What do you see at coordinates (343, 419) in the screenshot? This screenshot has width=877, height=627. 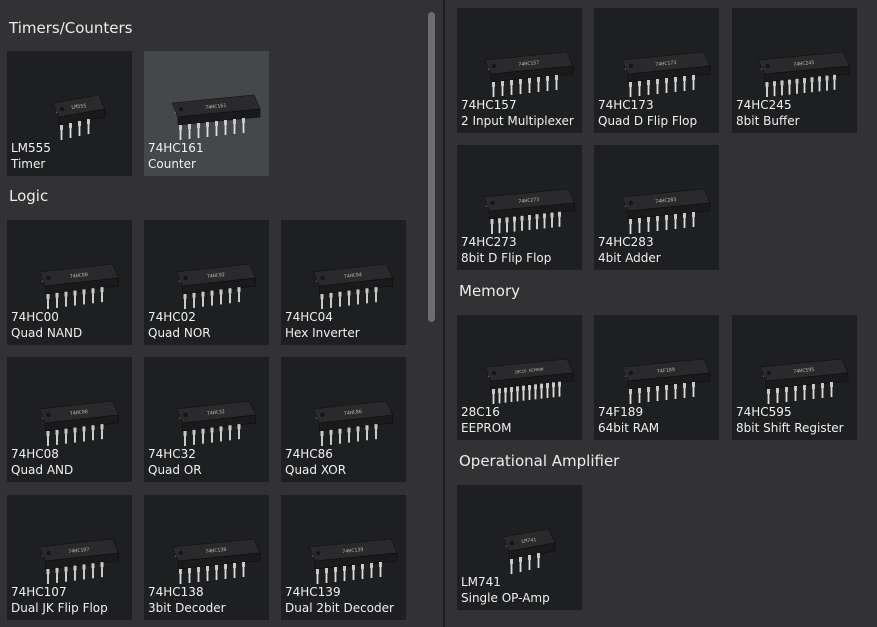 I see `component-tile-74hc86: 74HC86 74HC86 Quad XOR` at bounding box center [343, 419].